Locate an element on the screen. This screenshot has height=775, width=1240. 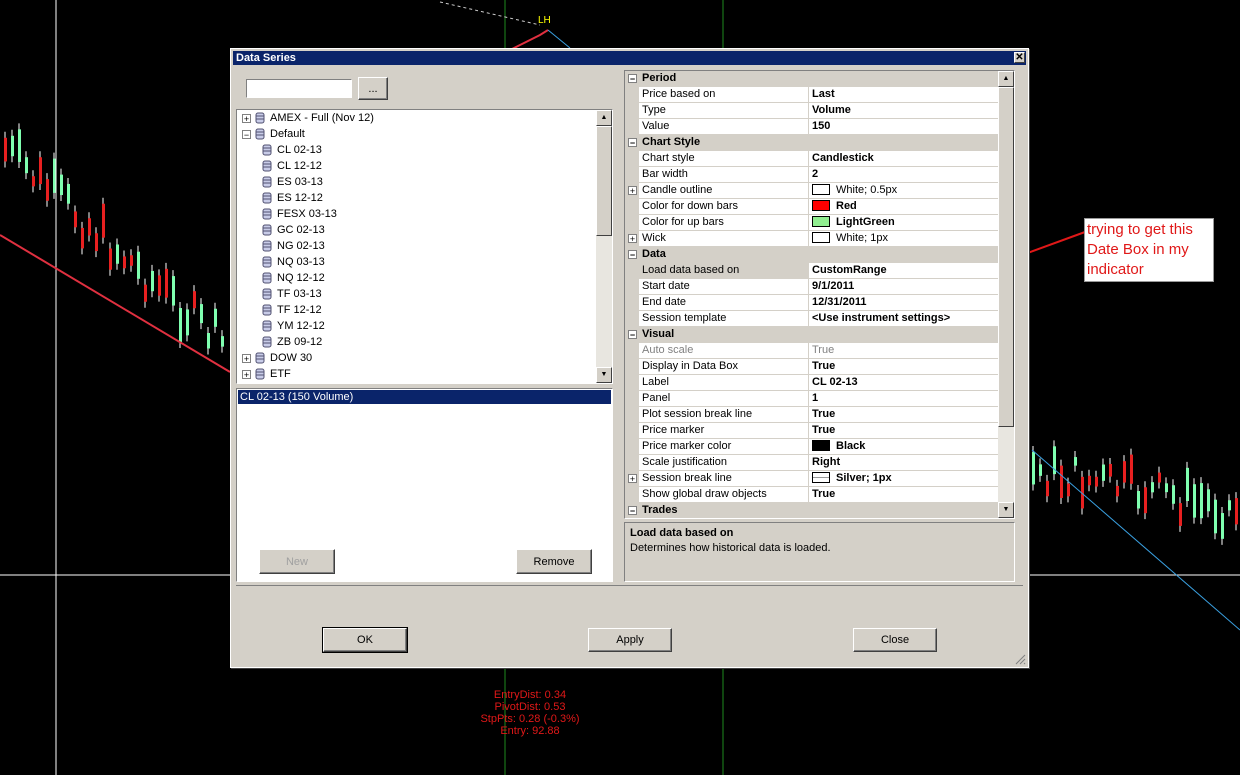
property-value: <Use instrument settings> is located at coordinates (903, 319).